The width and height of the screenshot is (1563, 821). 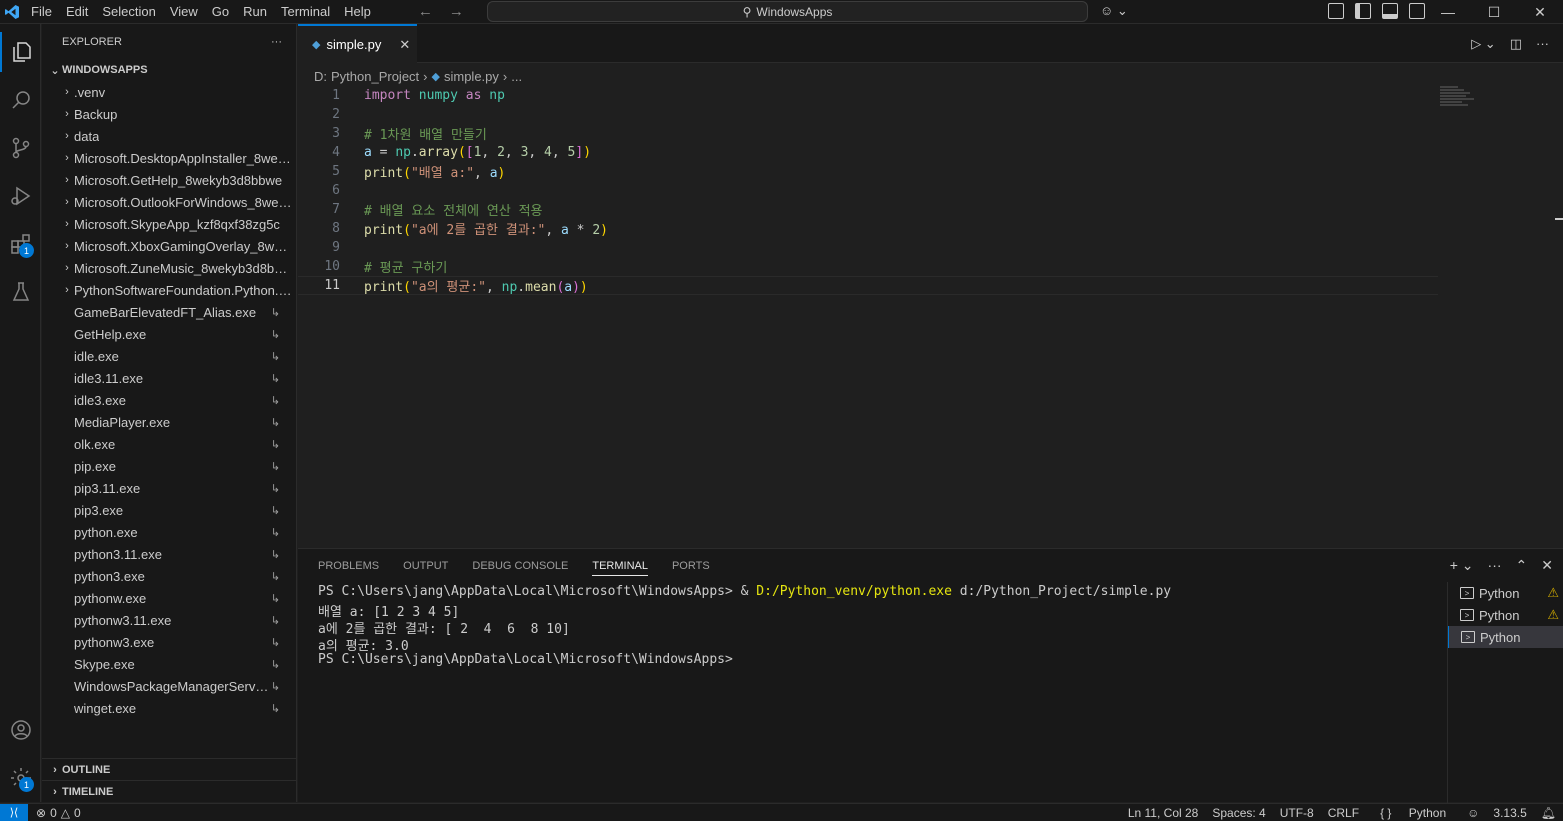 I want to click on python-interpreter: 3.13.5, so click(x=1509, y=813).